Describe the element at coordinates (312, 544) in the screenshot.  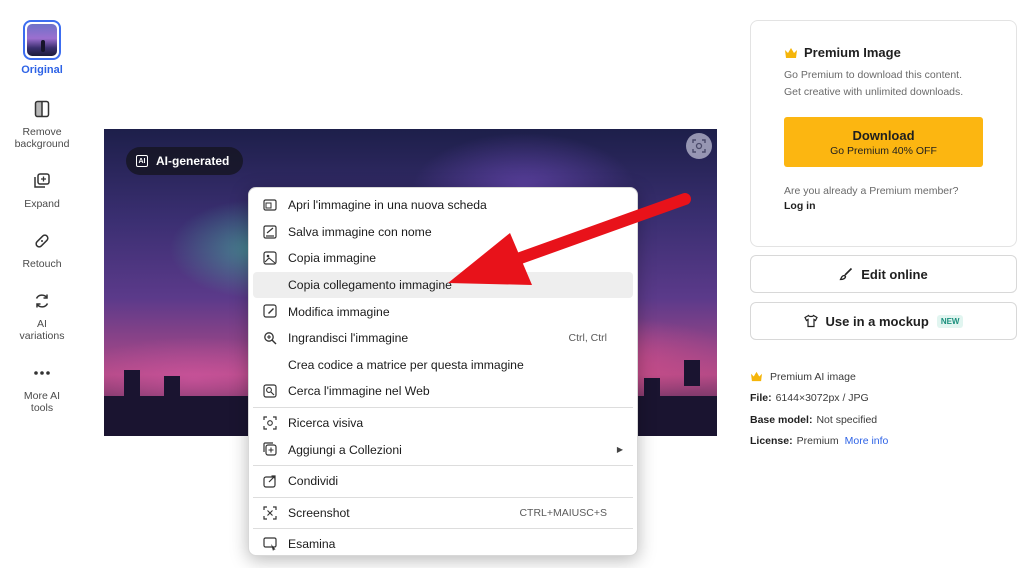
I see `menu-item-label: Esamina` at that location.